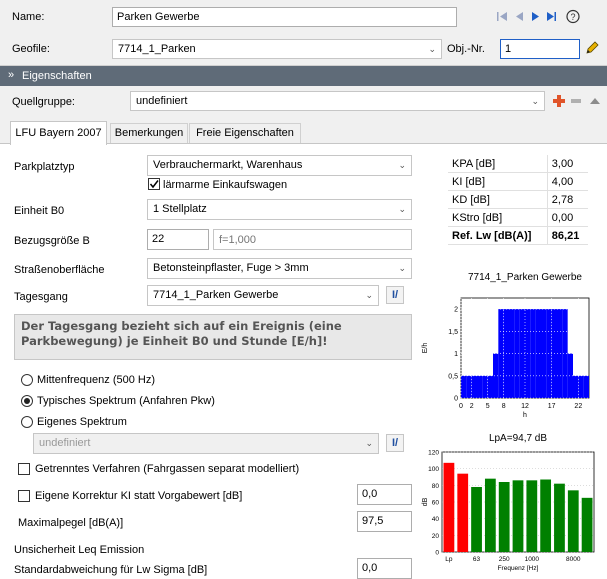 Image resolution: width=607 pixels, height=579 pixels. What do you see at coordinates (519, 16) in the screenshot?
I see `prev-record-icon` at bounding box center [519, 16].